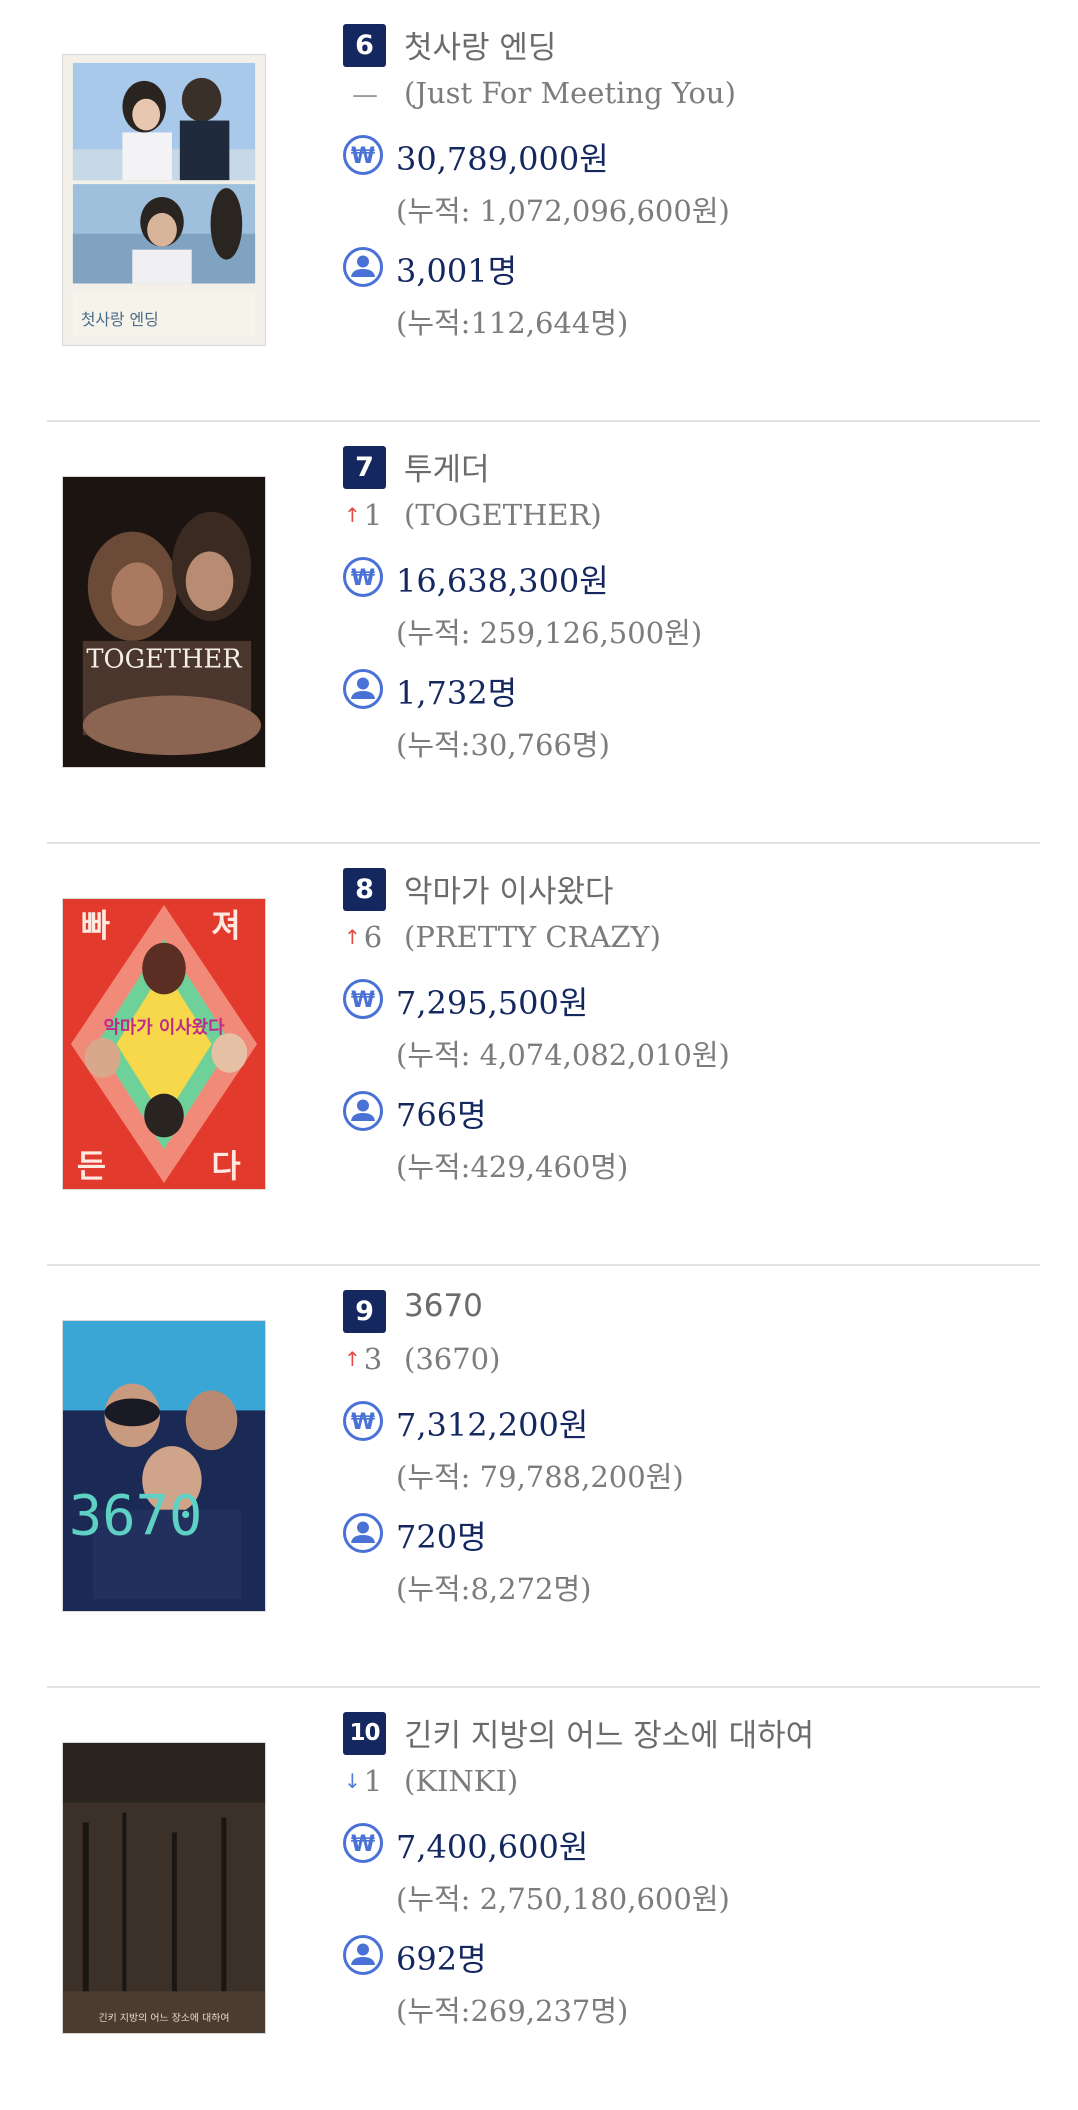  I want to click on rank-change: ↑ 3, so click(363, 1359).